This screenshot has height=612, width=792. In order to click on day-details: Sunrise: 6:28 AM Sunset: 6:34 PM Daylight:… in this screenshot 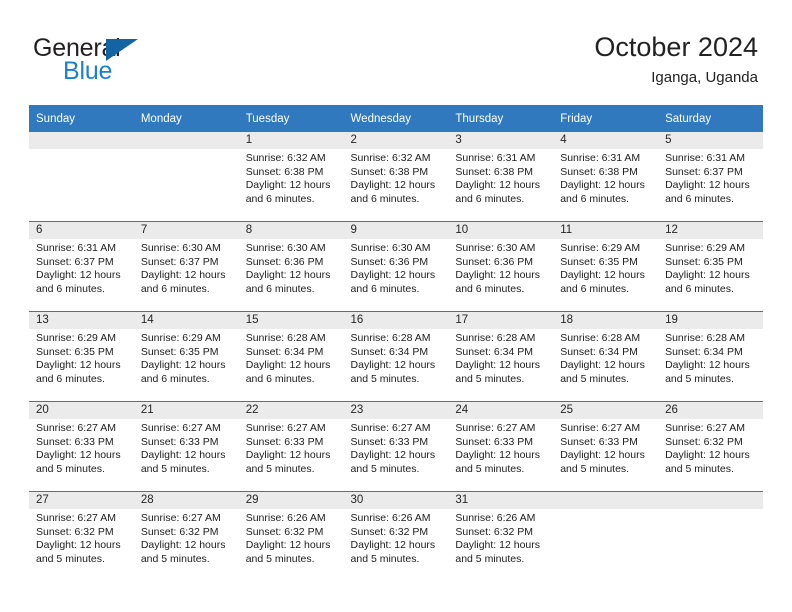, I will do `click(605, 357)`.